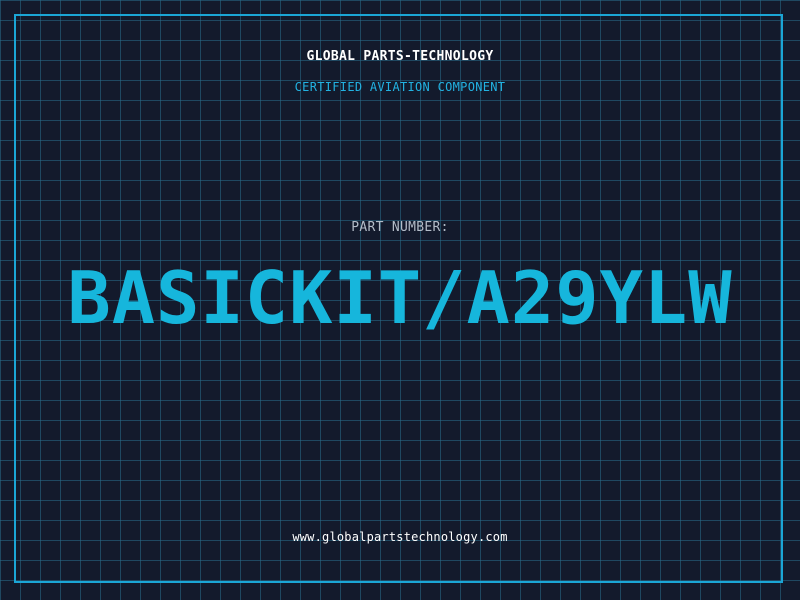 This screenshot has height=600, width=800. Describe the element at coordinates (400, 227) in the screenshot. I see `part-number-label: PART NUMBER:` at that location.